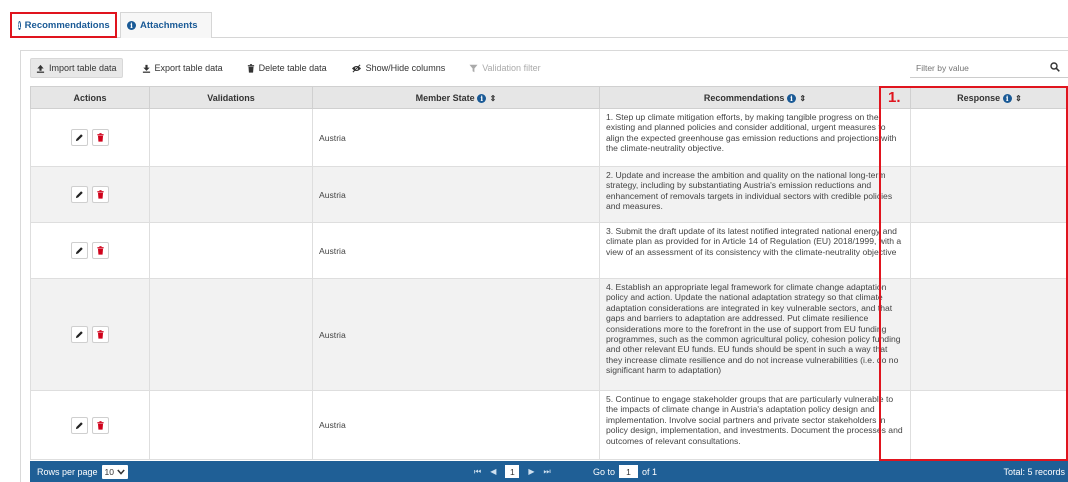  I want to click on filter-icon, so click(473, 68).